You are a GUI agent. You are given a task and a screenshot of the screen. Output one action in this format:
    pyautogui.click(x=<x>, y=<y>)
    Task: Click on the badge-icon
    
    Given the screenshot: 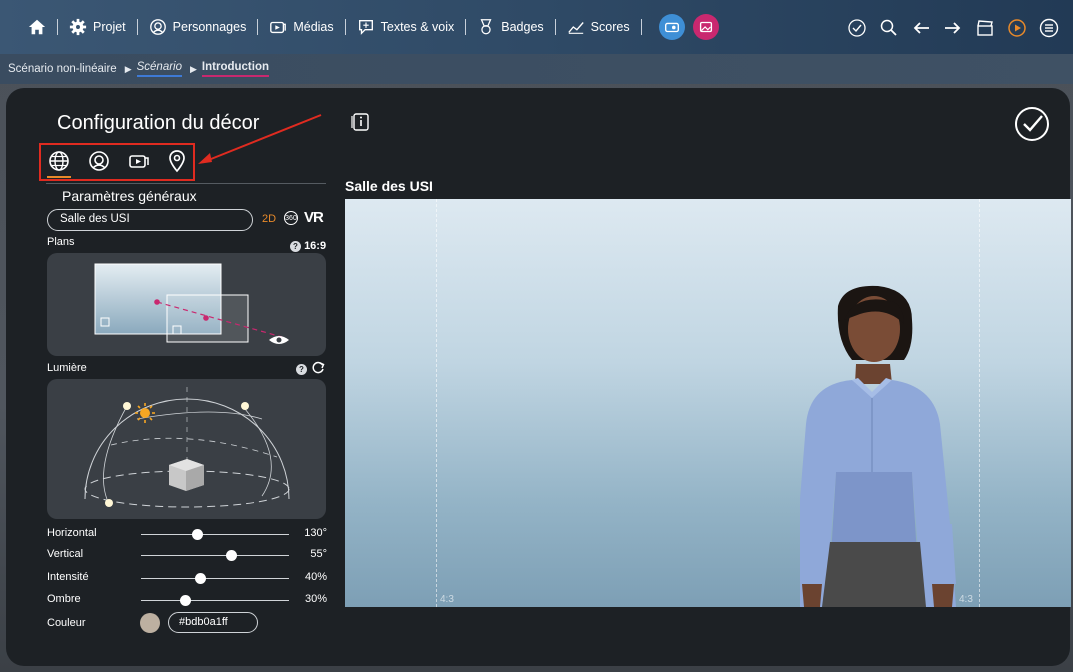 What is the action you would take?
    pyautogui.click(x=486, y=27)
    